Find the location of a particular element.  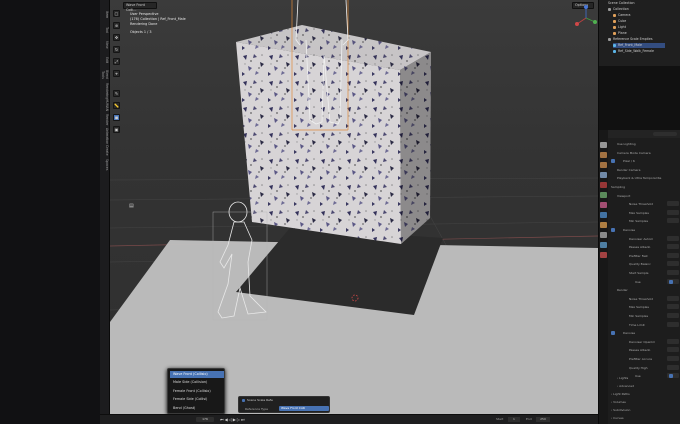

property-row-label: Min Samples is located at coordinates (639, 316).